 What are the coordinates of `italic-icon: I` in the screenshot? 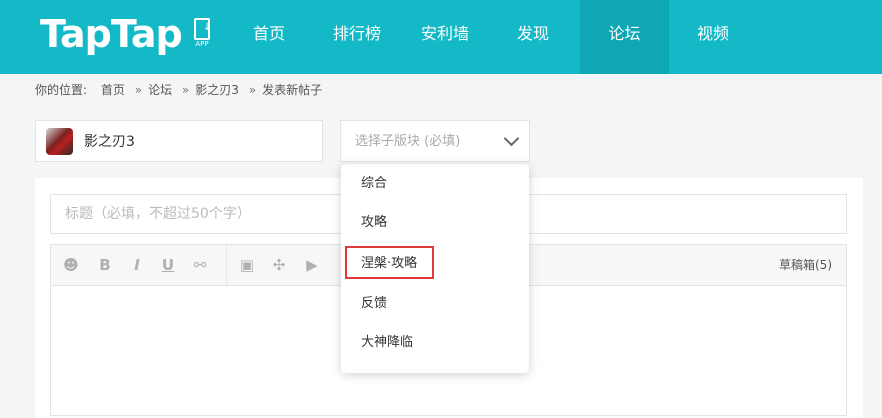 It's located at (137, 265).